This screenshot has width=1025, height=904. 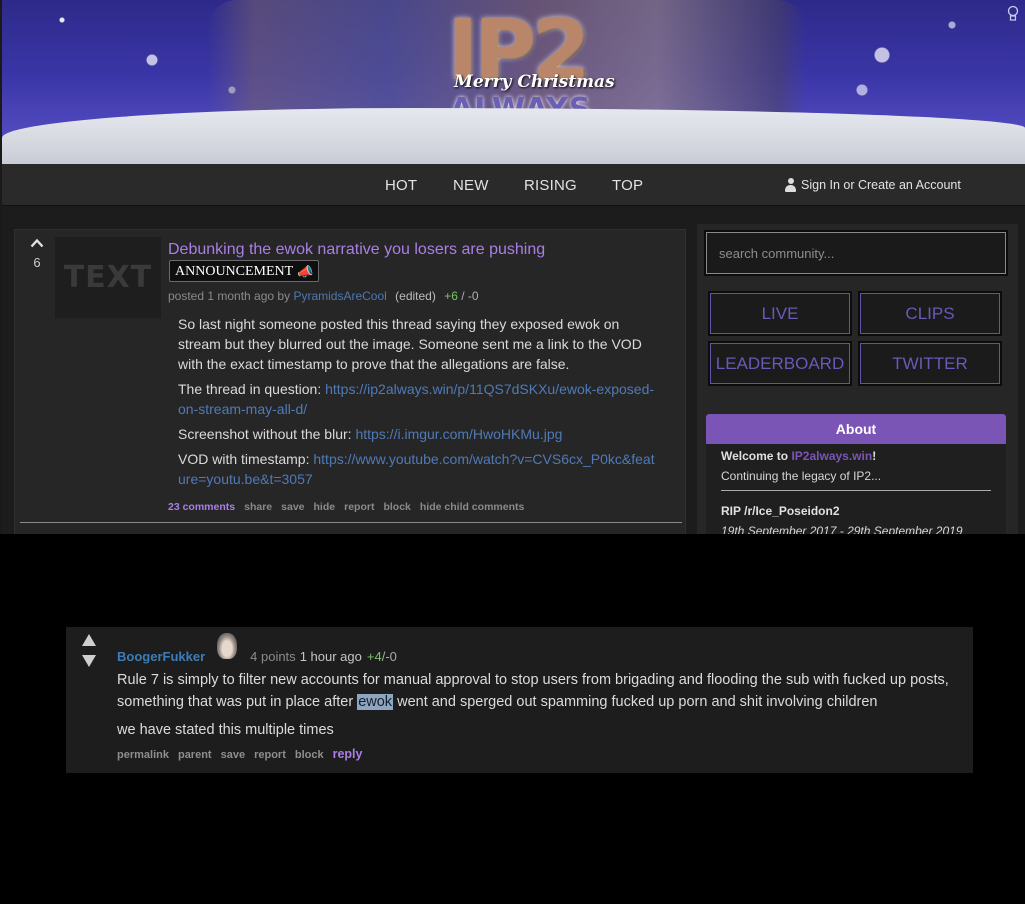 What do you see at coordinates (273, 656) in the screenshot?
I see `comment-points: 4 points` at bounding box center [273, 656].